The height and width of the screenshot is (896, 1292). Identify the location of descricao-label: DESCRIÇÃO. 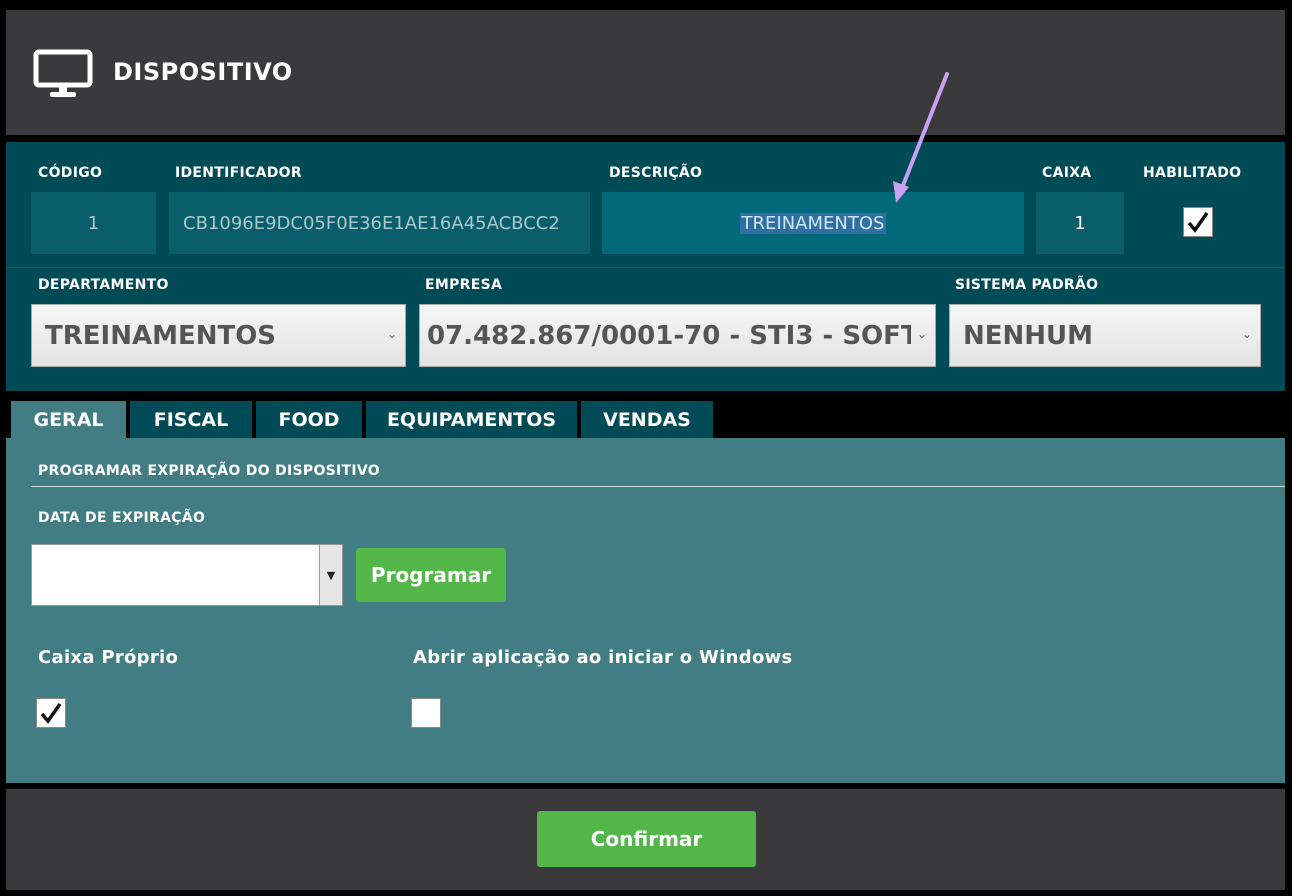
(656, 173).